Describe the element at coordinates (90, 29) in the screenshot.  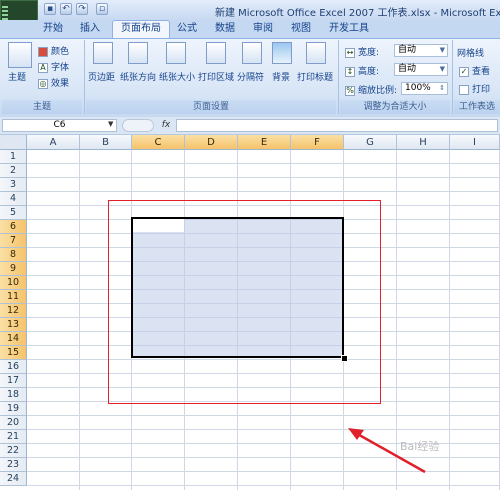
I see `tab-insert: 插入` at that location.